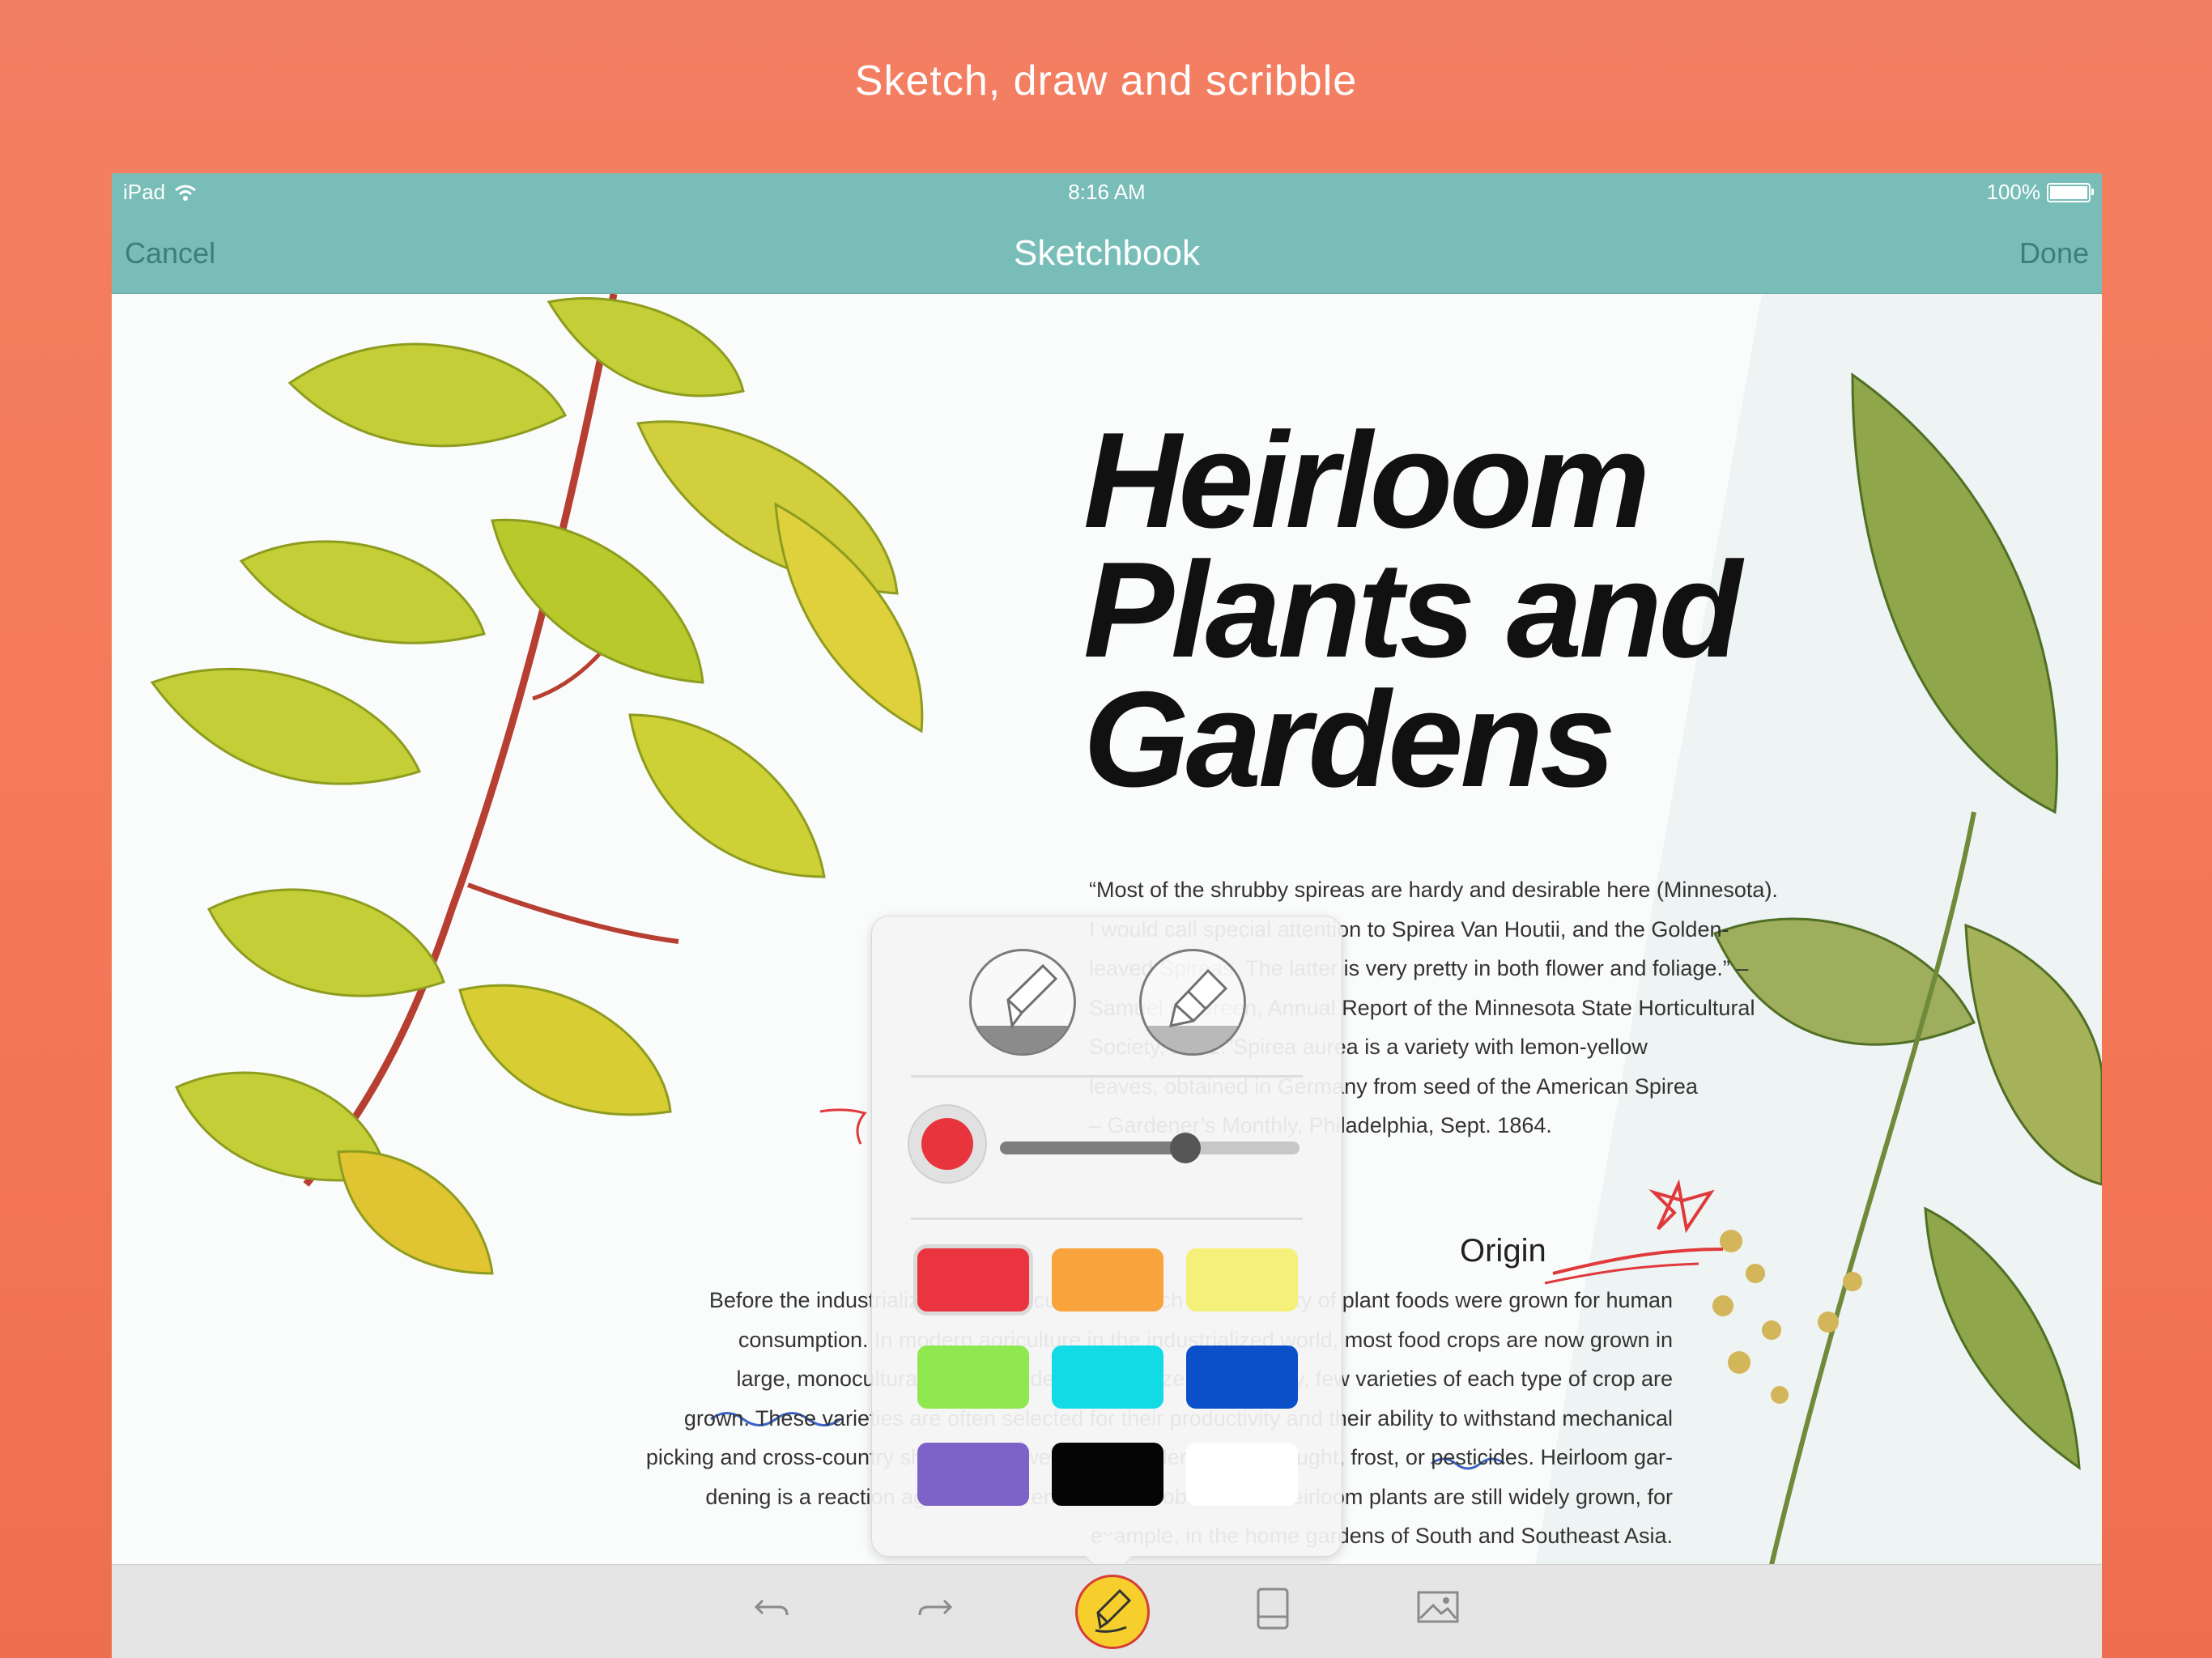 The image size is (2212, 1658). What do you see at coordinates (1366, 480) in the screenshot?
I see `headline-line-1: Heirloom` at bounding box center [1366, 480].